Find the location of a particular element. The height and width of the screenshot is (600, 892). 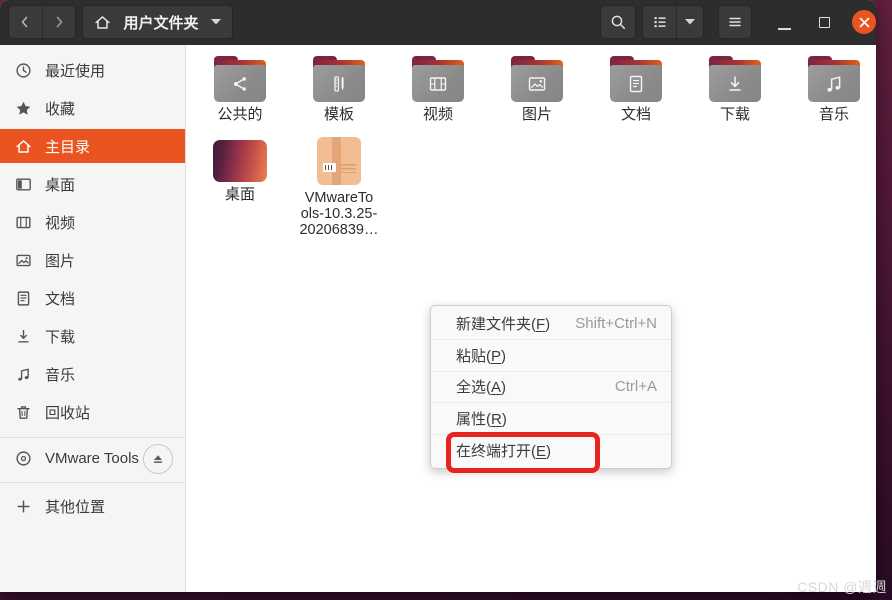

sidebar-item-videos: 视频 is located at coordinates (92, 222).